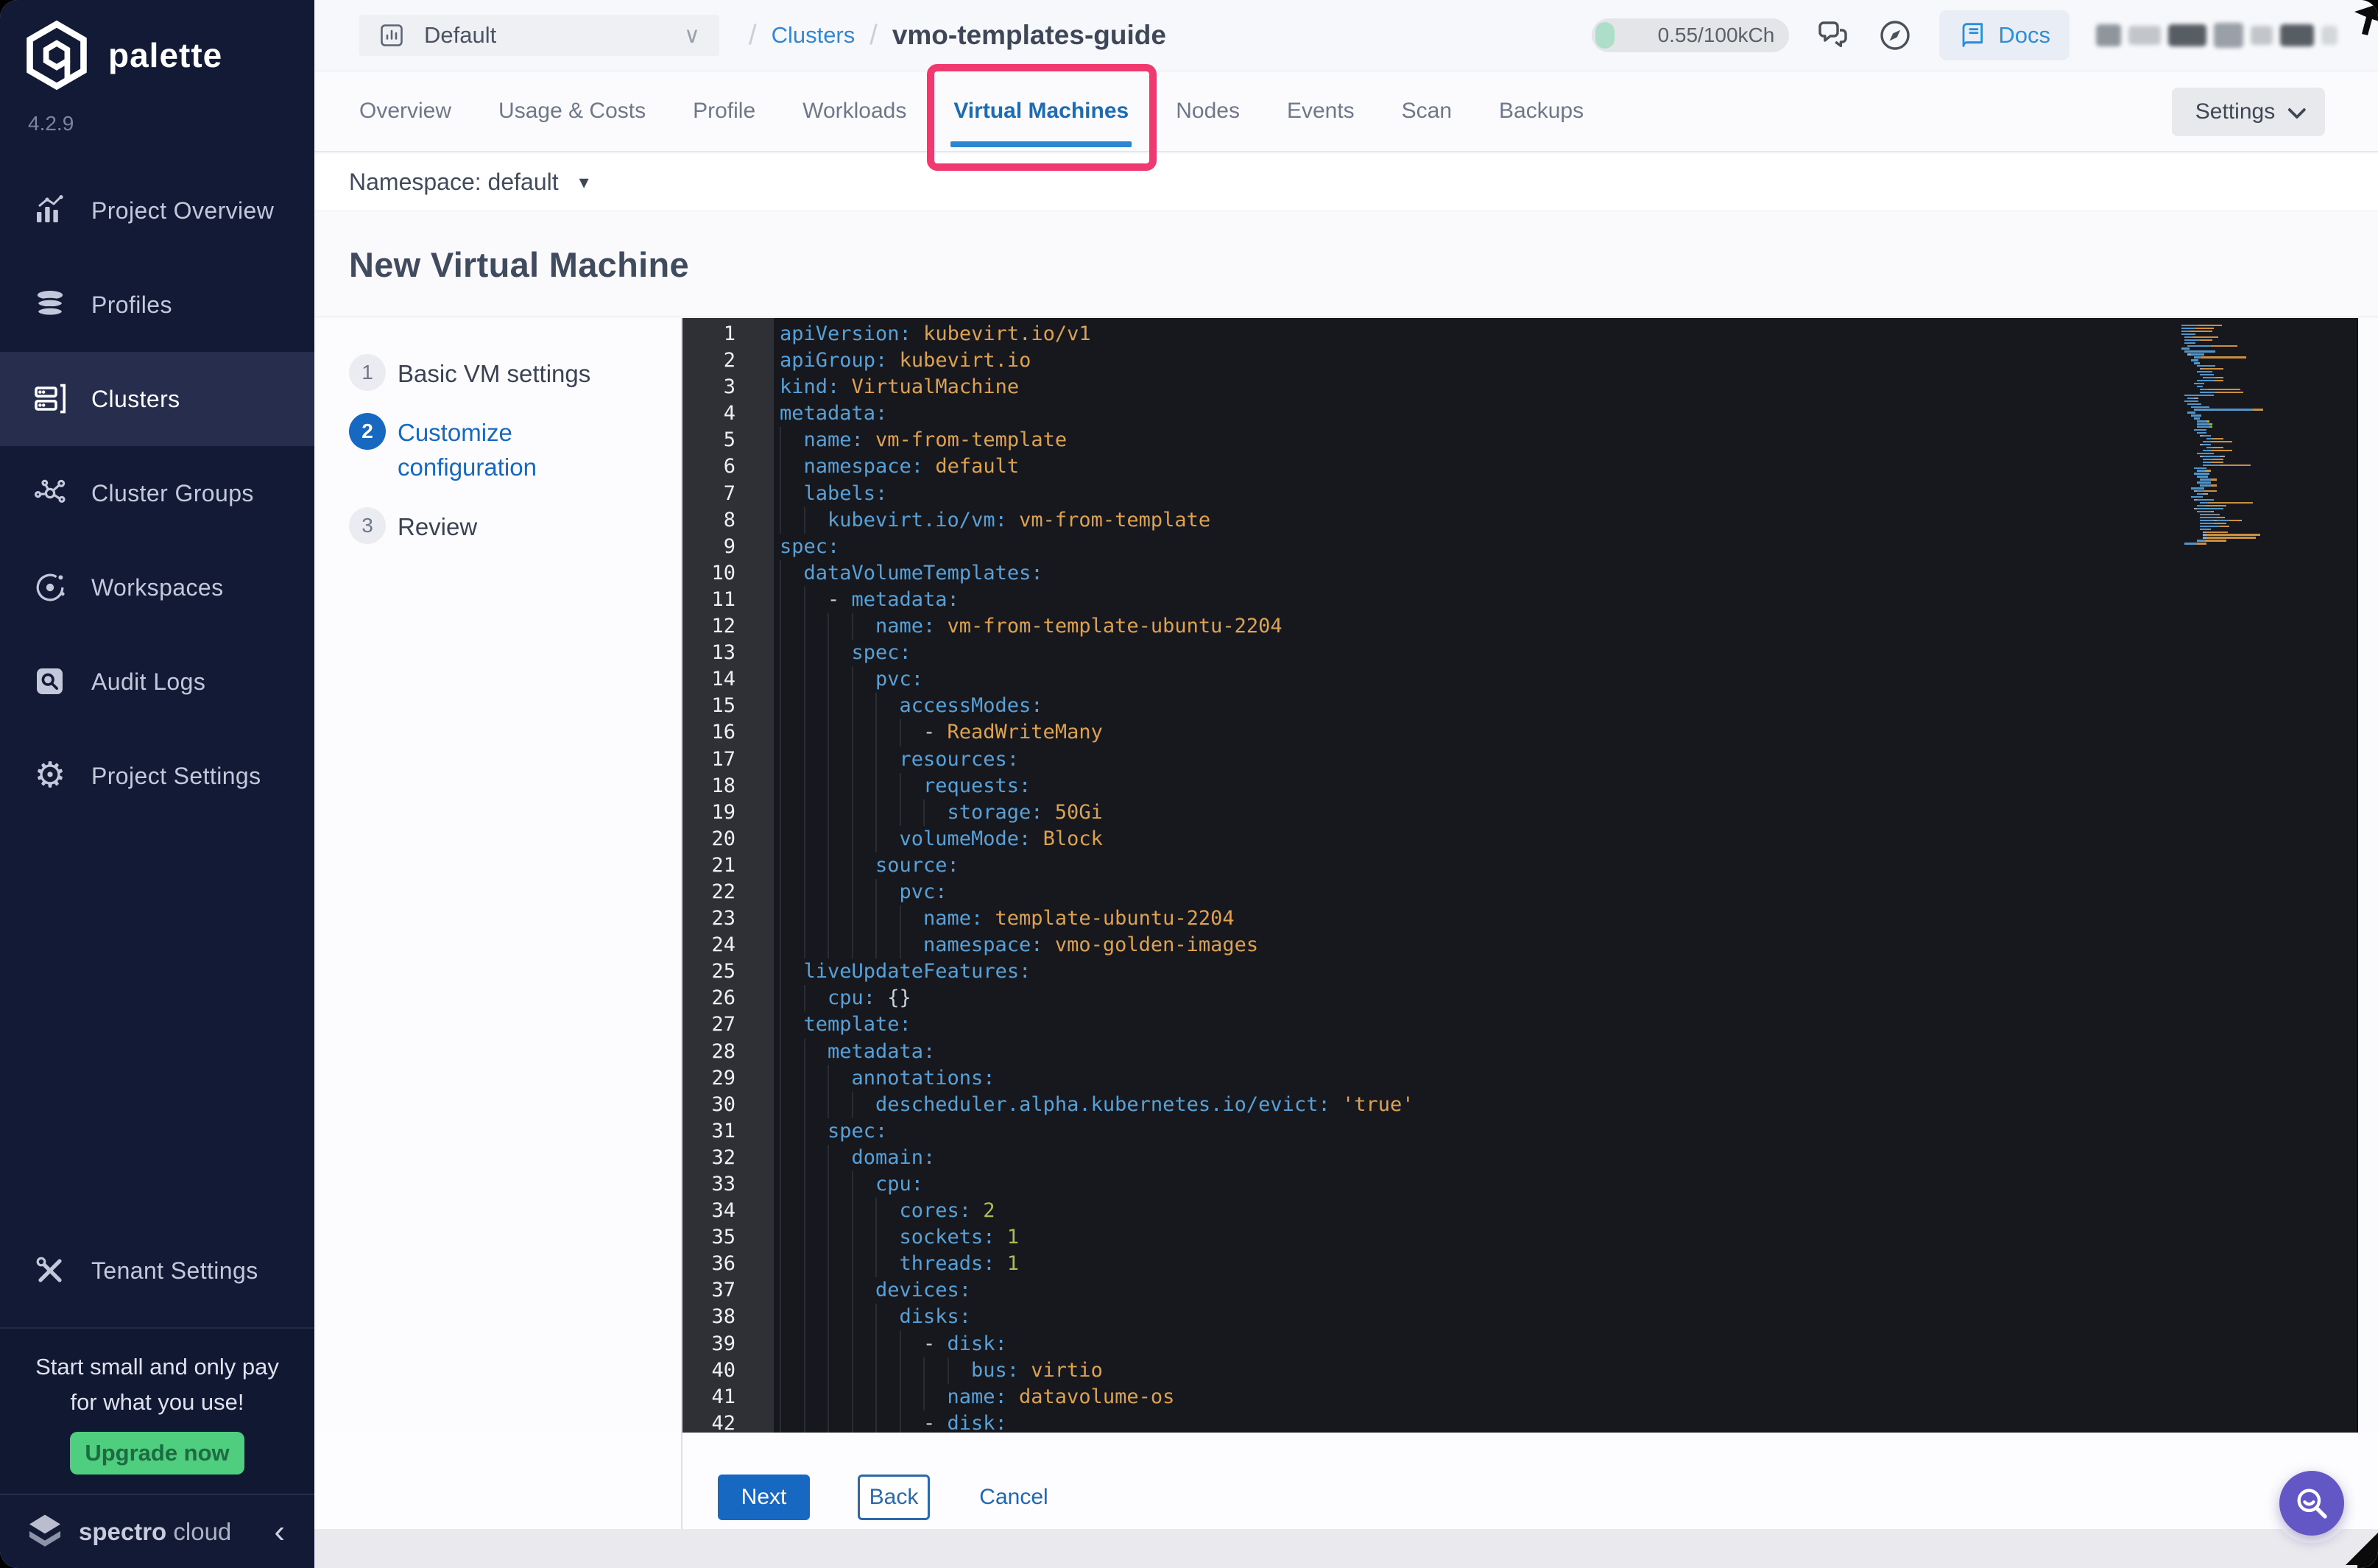 The width and height of the screenshot is (2378, 1568). I want to click on namespace-dropdown-arrow: ▾, so click(584, 182).